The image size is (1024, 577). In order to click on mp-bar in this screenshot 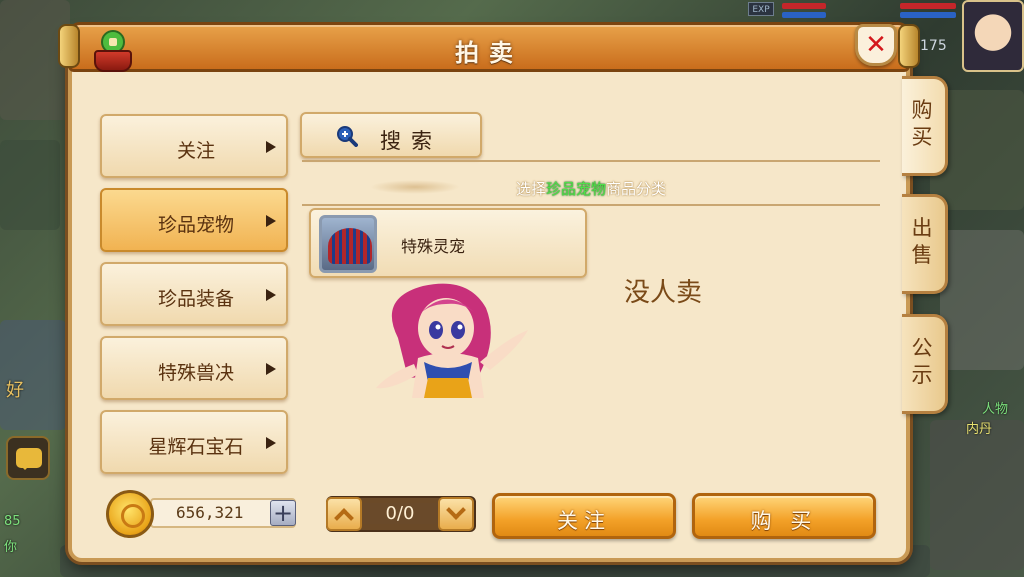, I will do `click(804, 15)`.